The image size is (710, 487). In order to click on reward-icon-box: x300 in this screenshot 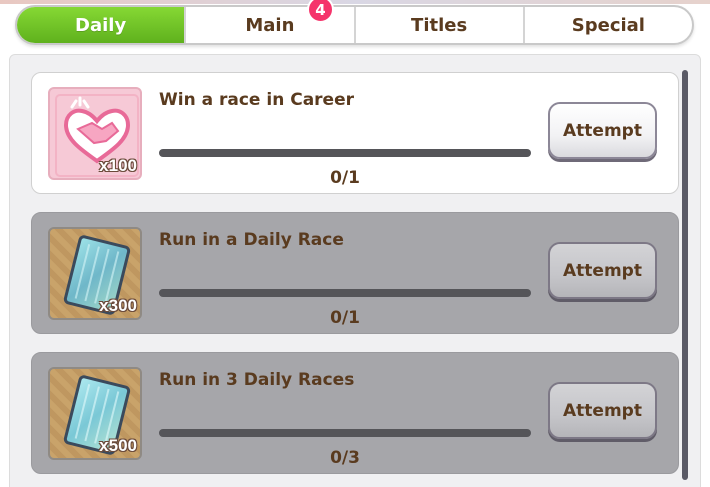, I will do `click(95, 273)`.